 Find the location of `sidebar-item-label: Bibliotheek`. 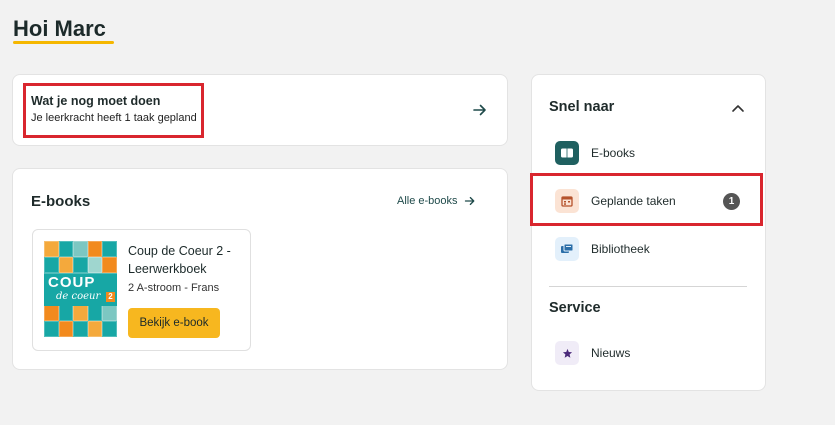

sidebar-item-label: Bibliotheek is located at coordinates (620, 249).